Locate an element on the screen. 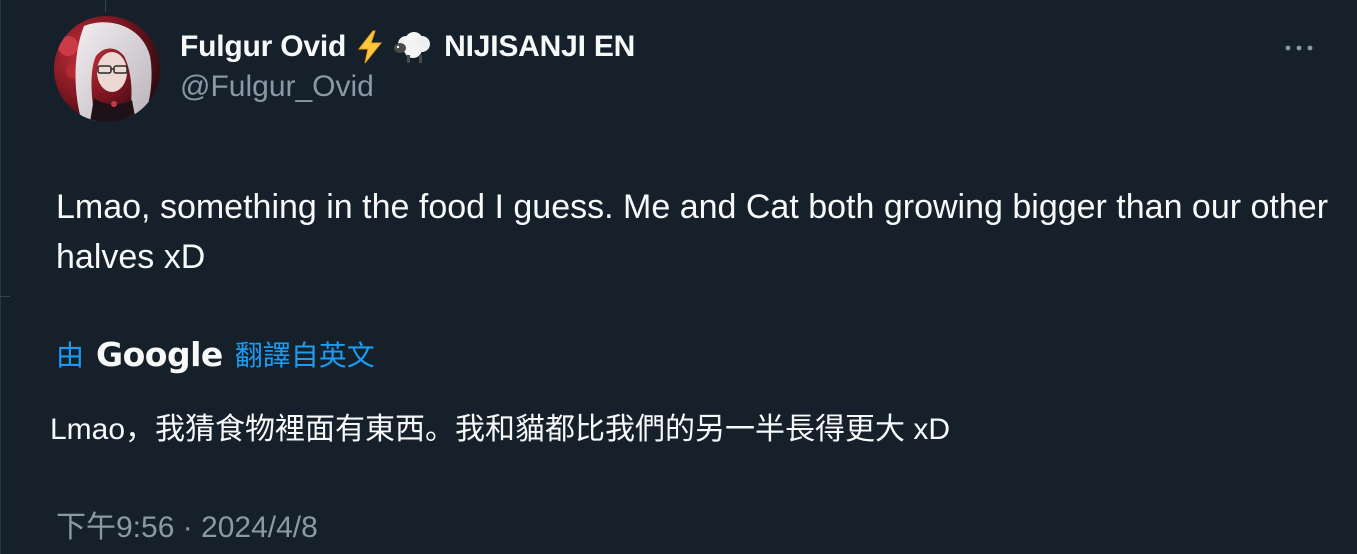  author-line: Fulgur Ovid NIJISANJI EN is located at coordinates (407, 47).